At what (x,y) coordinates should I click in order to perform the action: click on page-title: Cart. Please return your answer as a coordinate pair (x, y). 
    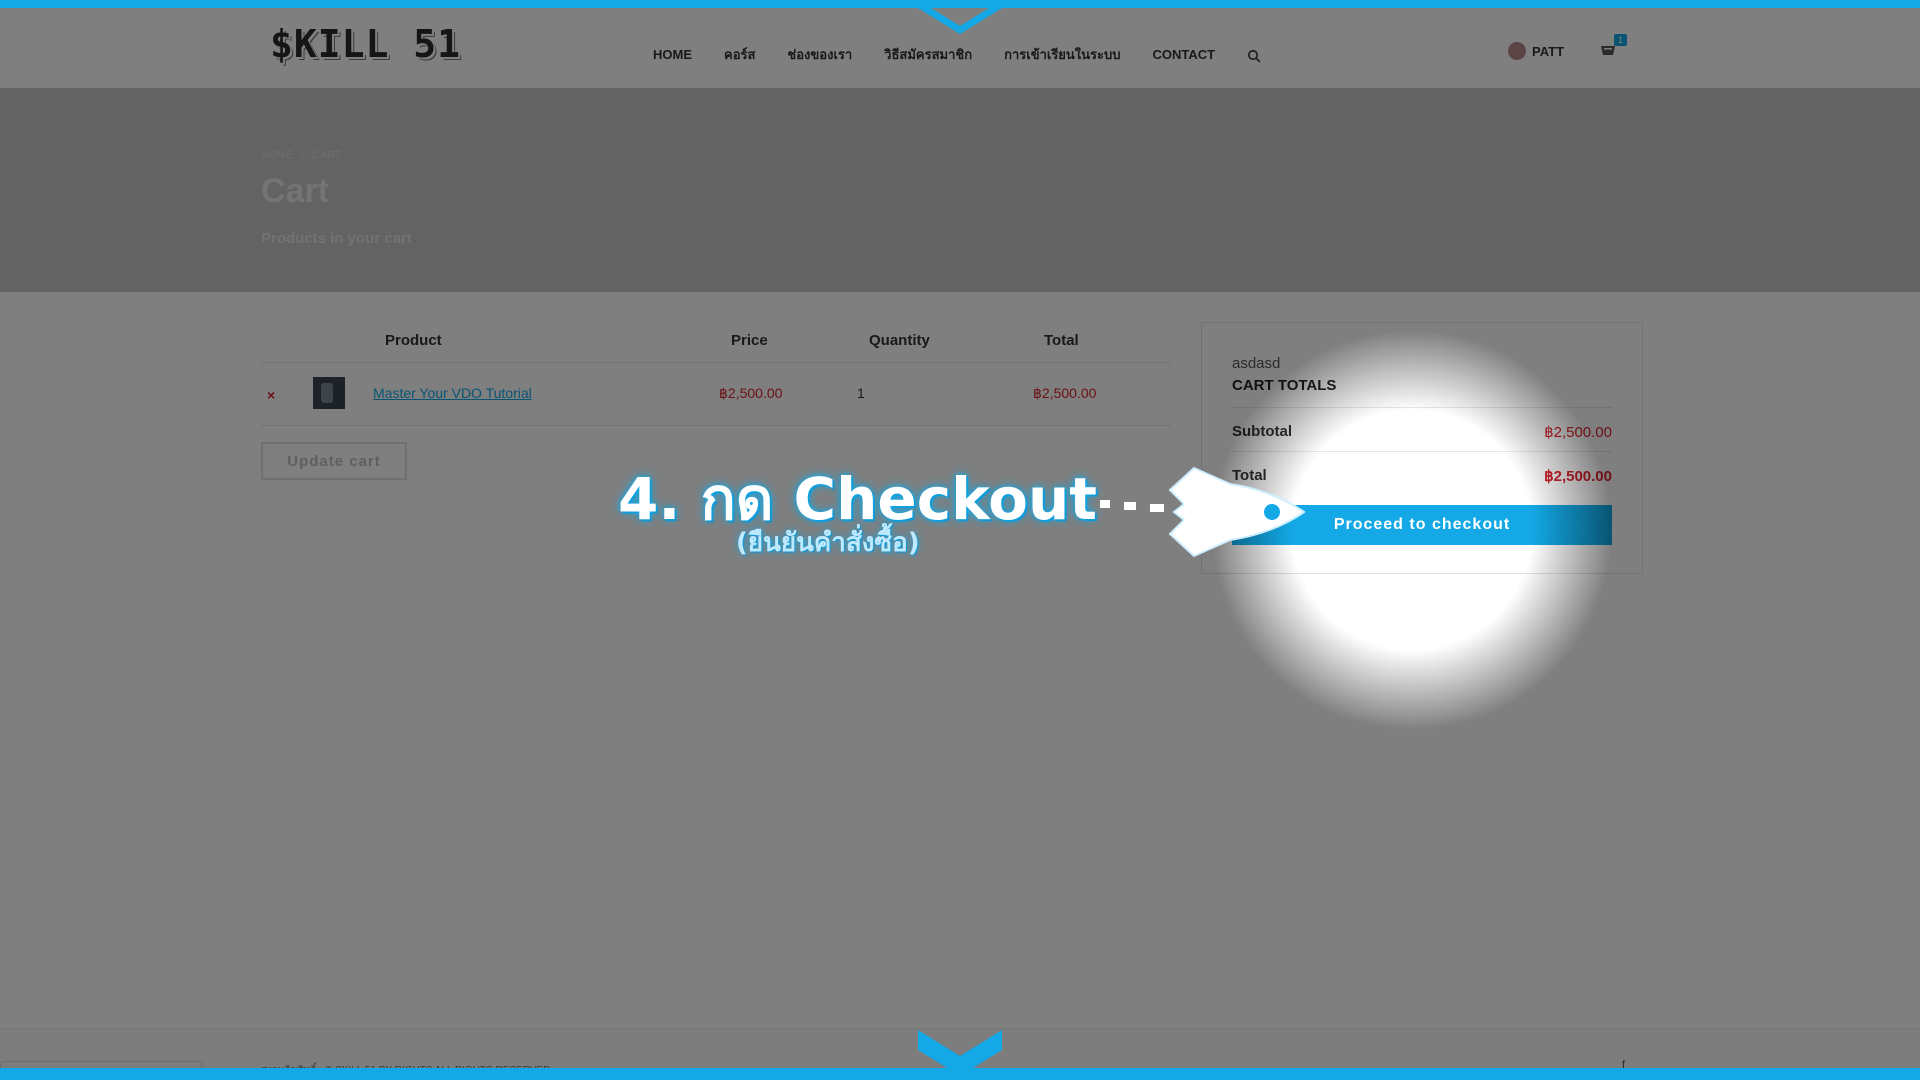
    Looking at the image, I should click on (295, 191).